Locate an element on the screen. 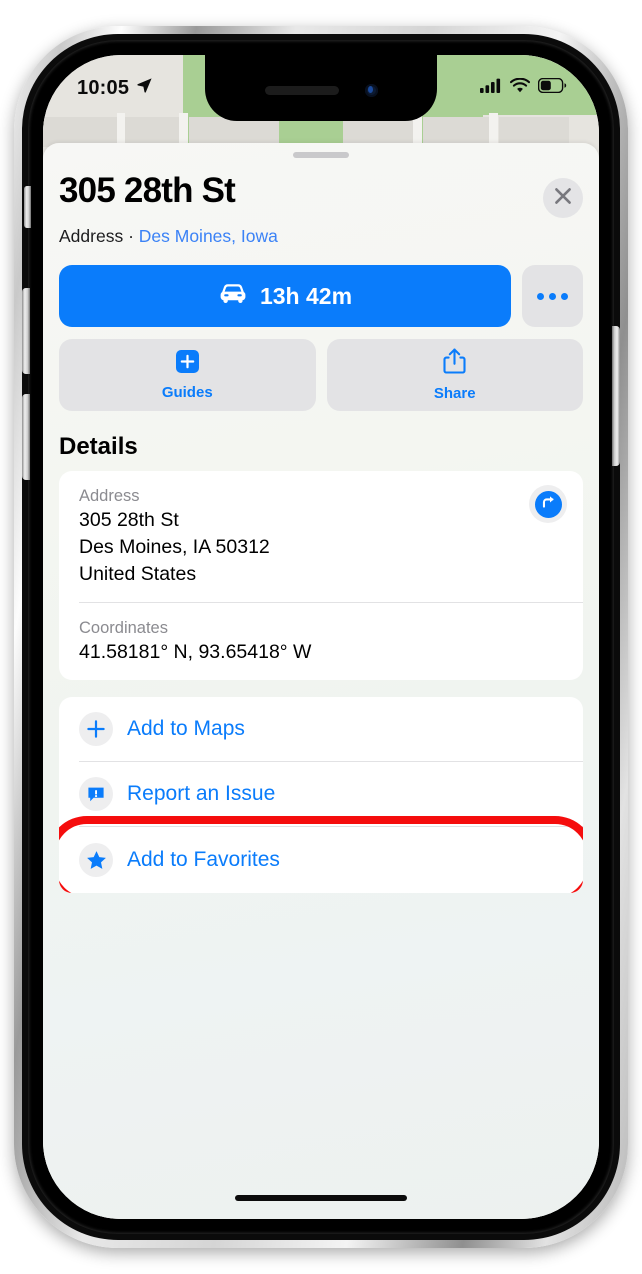  directions-arrow-icon is located at coordinates (548, 504).